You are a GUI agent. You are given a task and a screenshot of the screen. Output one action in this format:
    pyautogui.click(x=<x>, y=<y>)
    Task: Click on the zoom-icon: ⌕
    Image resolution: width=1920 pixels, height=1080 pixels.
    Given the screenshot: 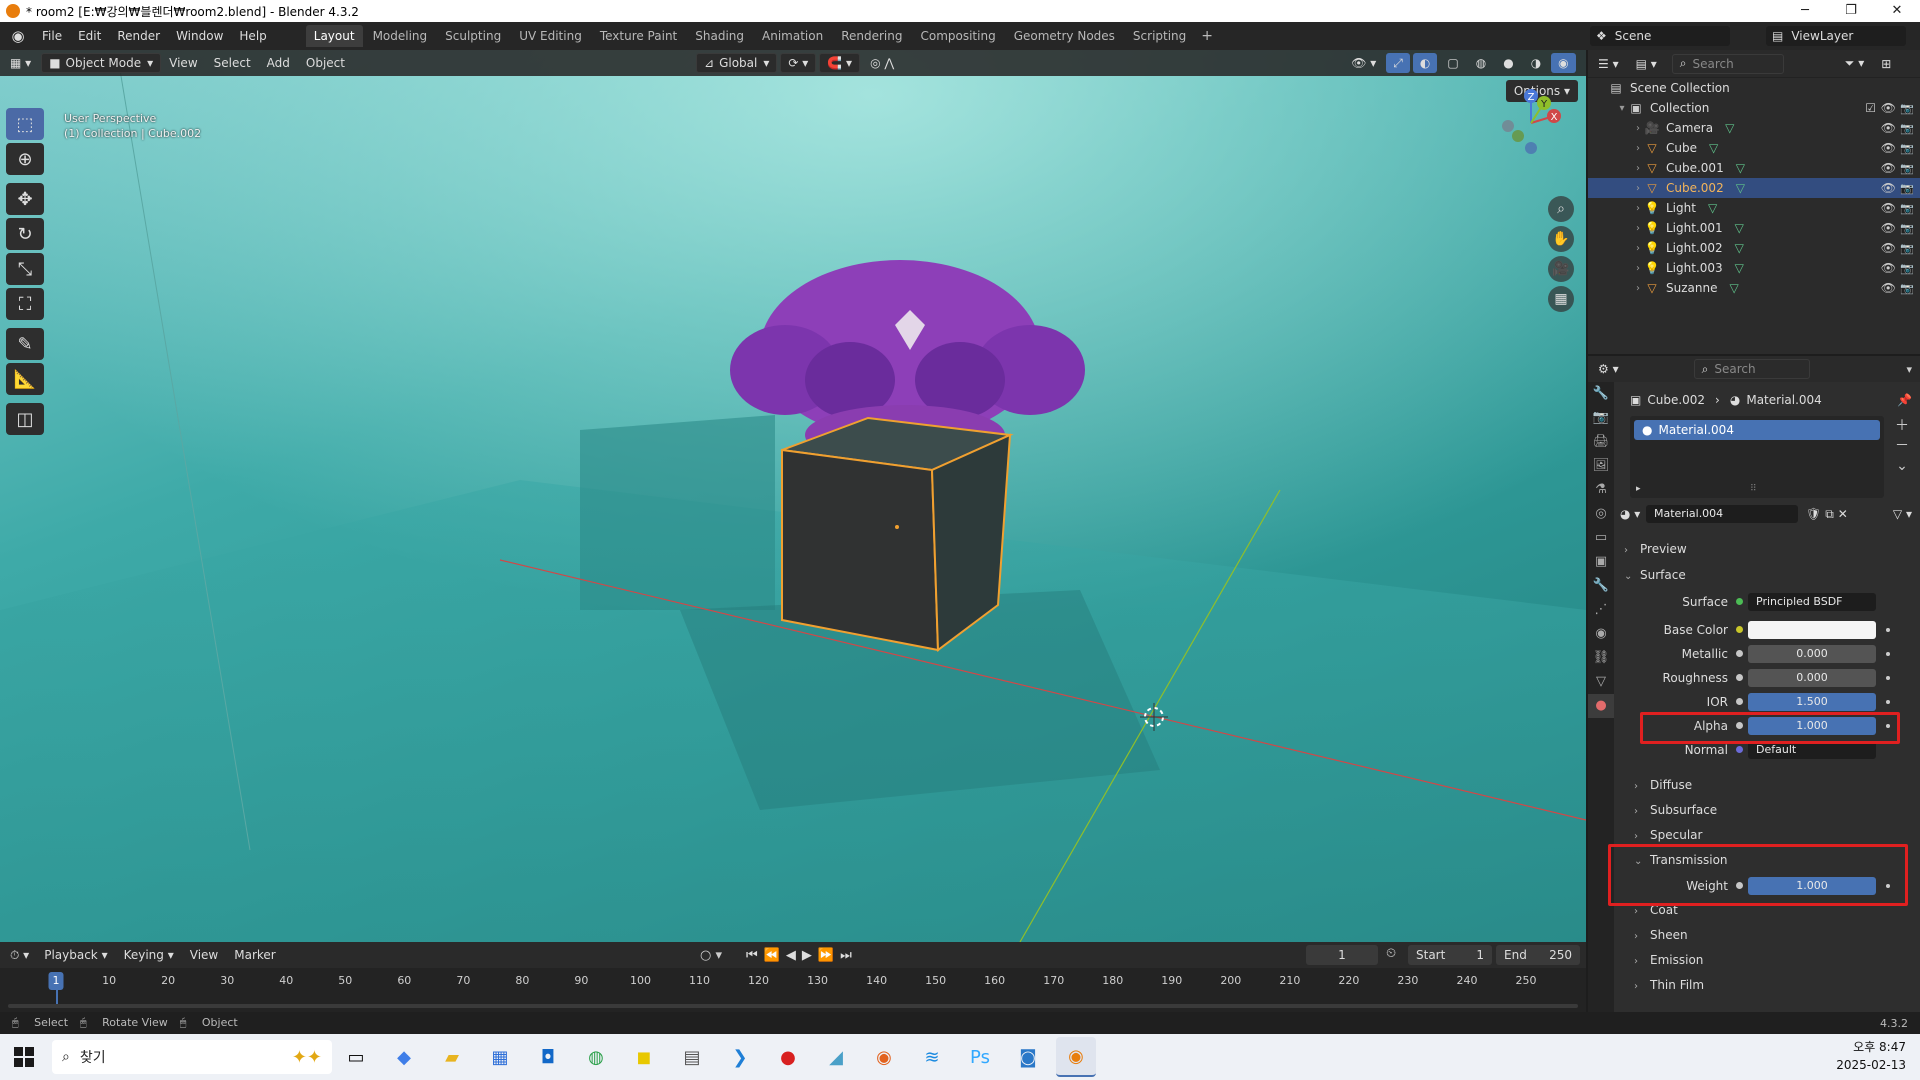 What is the action you would take?
    pyautogui.click(x=1561, y=209)
    